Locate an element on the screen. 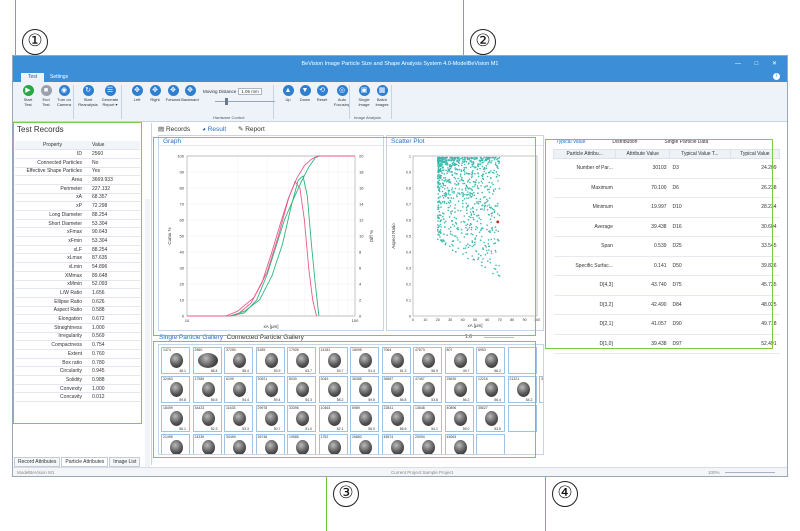  ribbon-tab-bar: Test Settings i is located at coordinates (400, 77).